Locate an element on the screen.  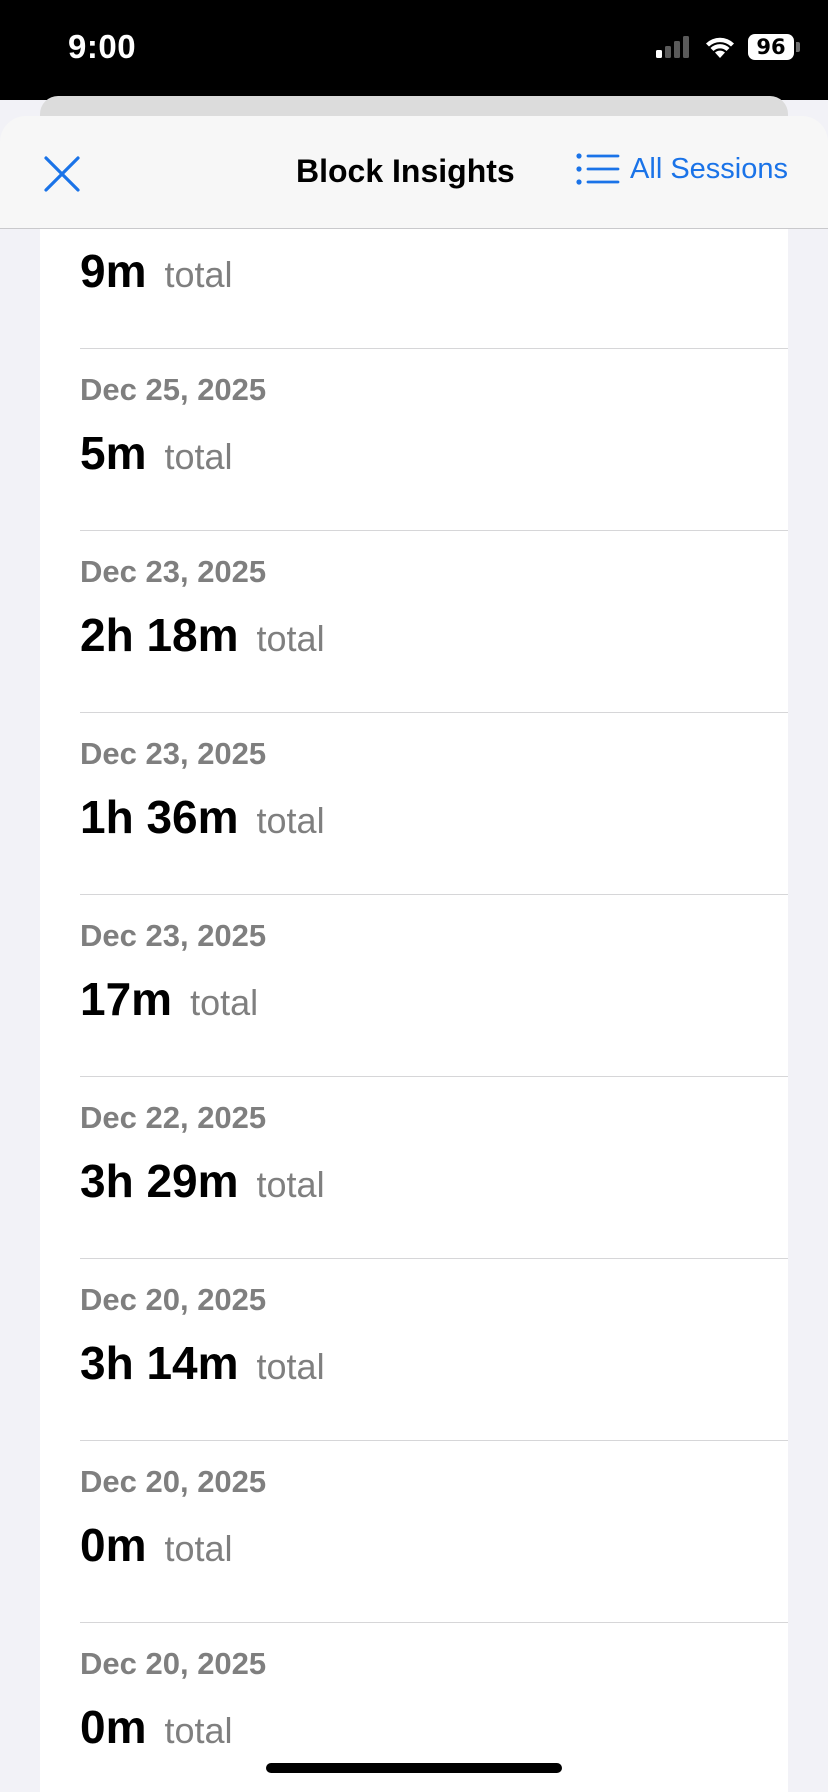
session-row: Dec 20, 2025 0m total is located at coordinates (414, 1531).